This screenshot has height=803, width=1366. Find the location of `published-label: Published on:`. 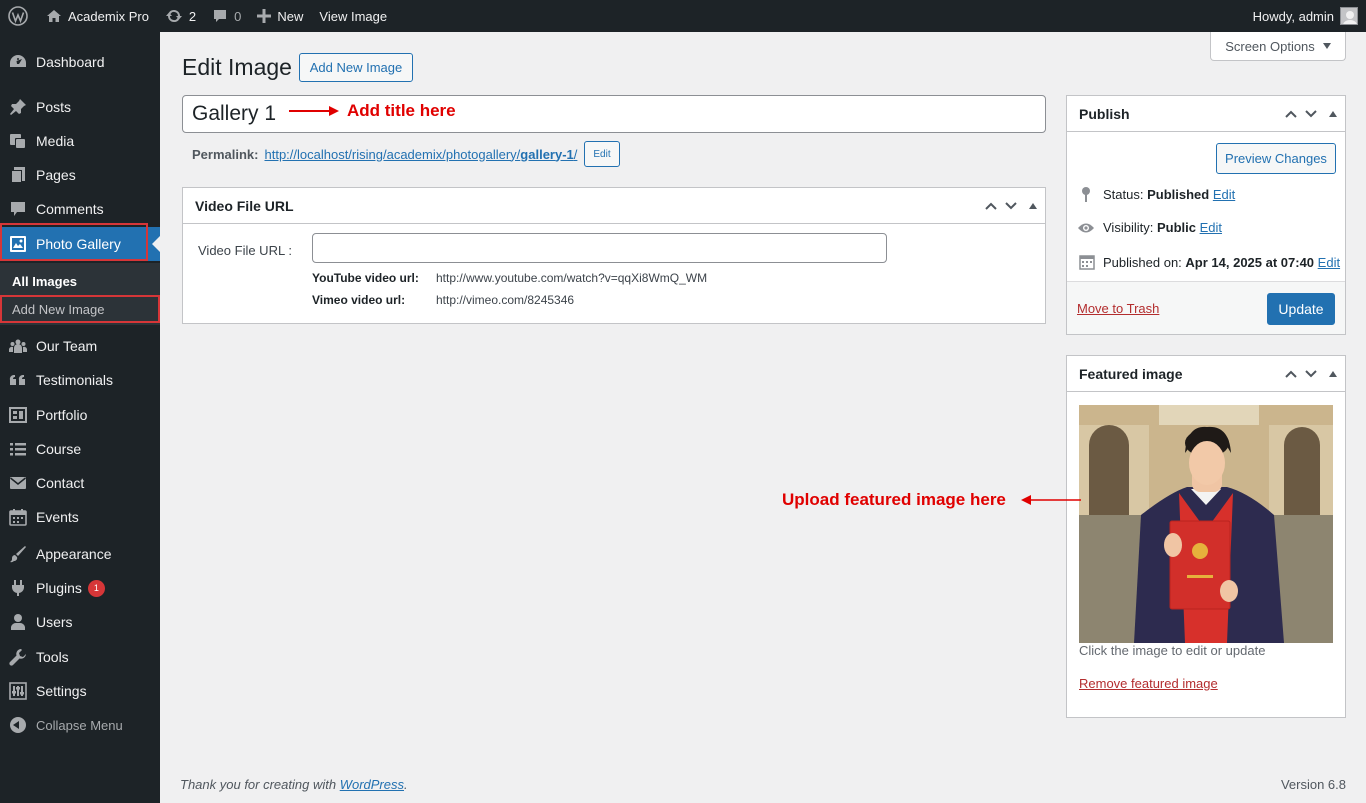

published-label: Published on: is located at coordinates (1142, 262).